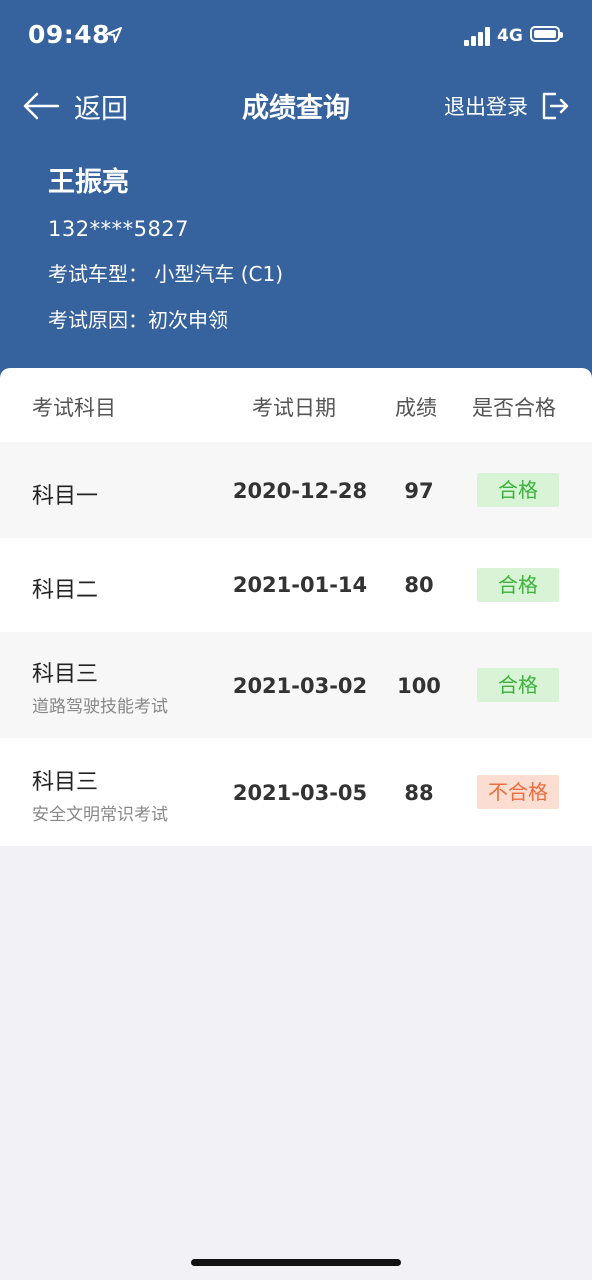  What do you see at coordinates (510, 36) in the screenshot?
I see `network-type: 4G` at bounding box center [510, 36].